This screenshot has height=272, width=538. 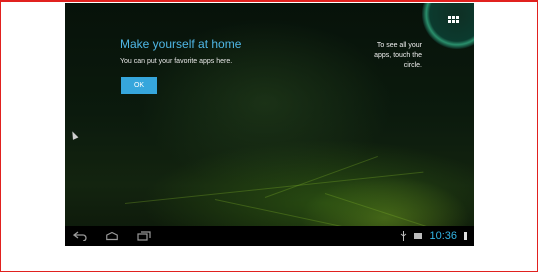 I want to click on launcher-hint-line: circle., so click(x=412, y=65).